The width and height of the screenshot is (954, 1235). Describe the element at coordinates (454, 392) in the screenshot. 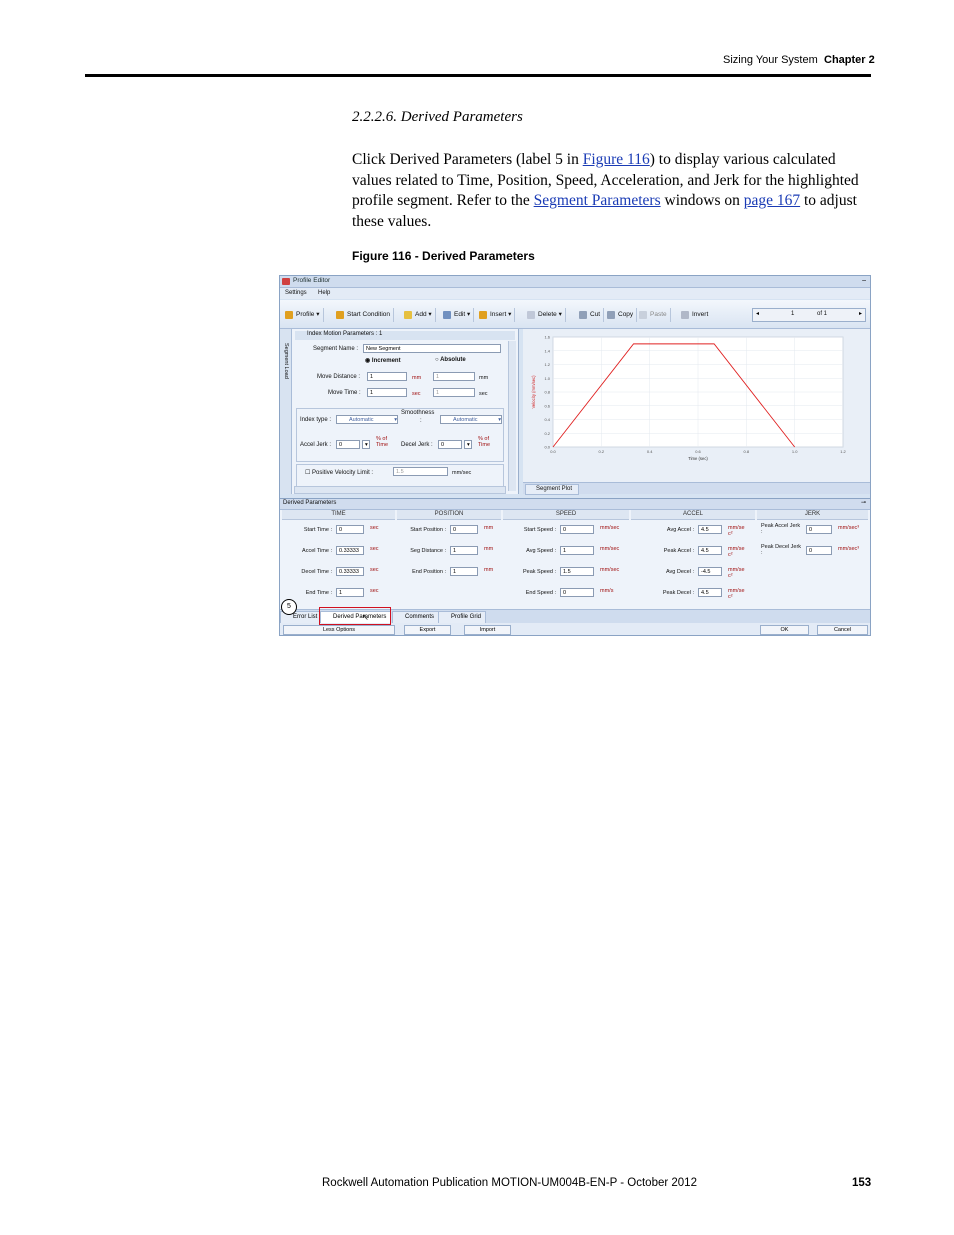

I see `move-time-absolute-input: 1` at that location.